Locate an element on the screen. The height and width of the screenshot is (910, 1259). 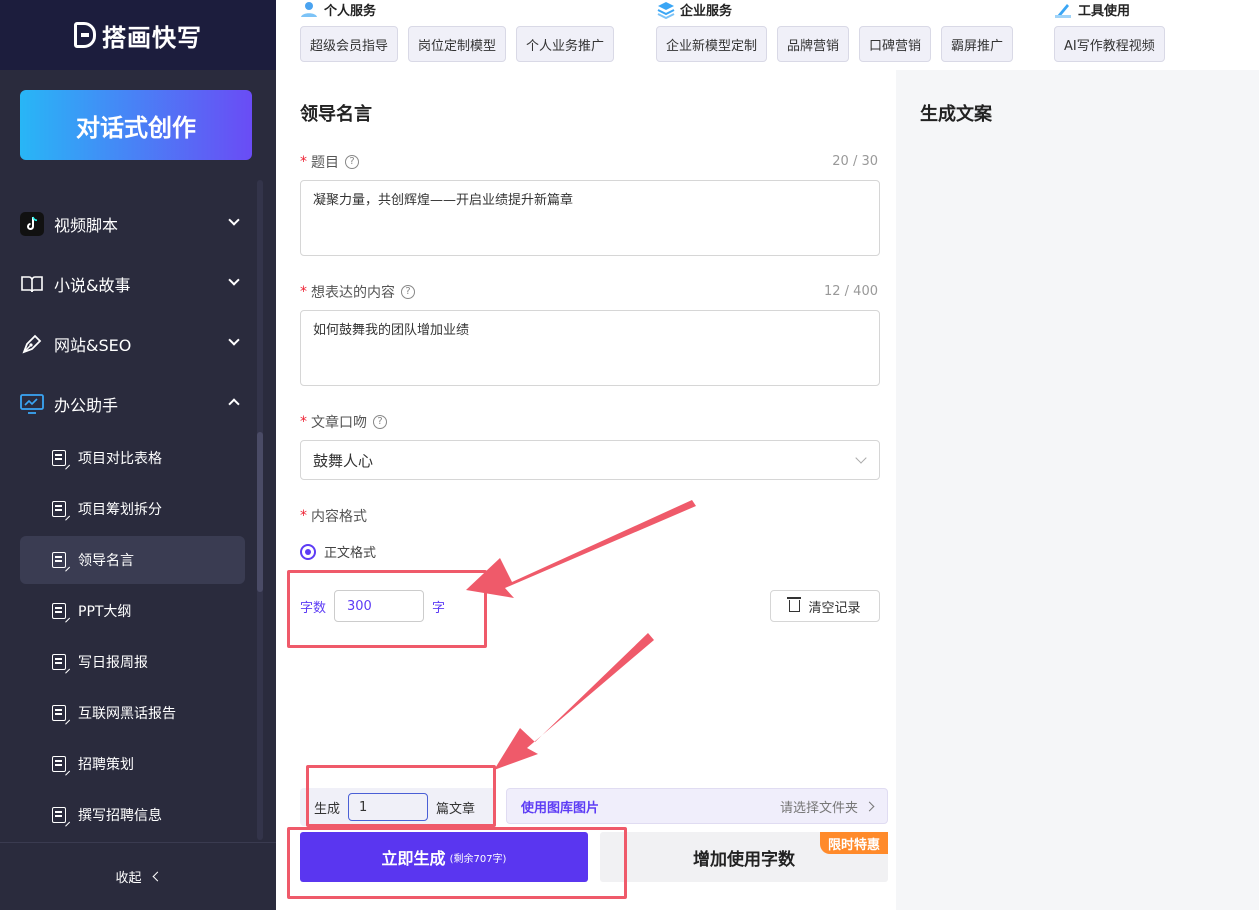
promo-badge: 限时特惠 is located at coordinates (853, 843).